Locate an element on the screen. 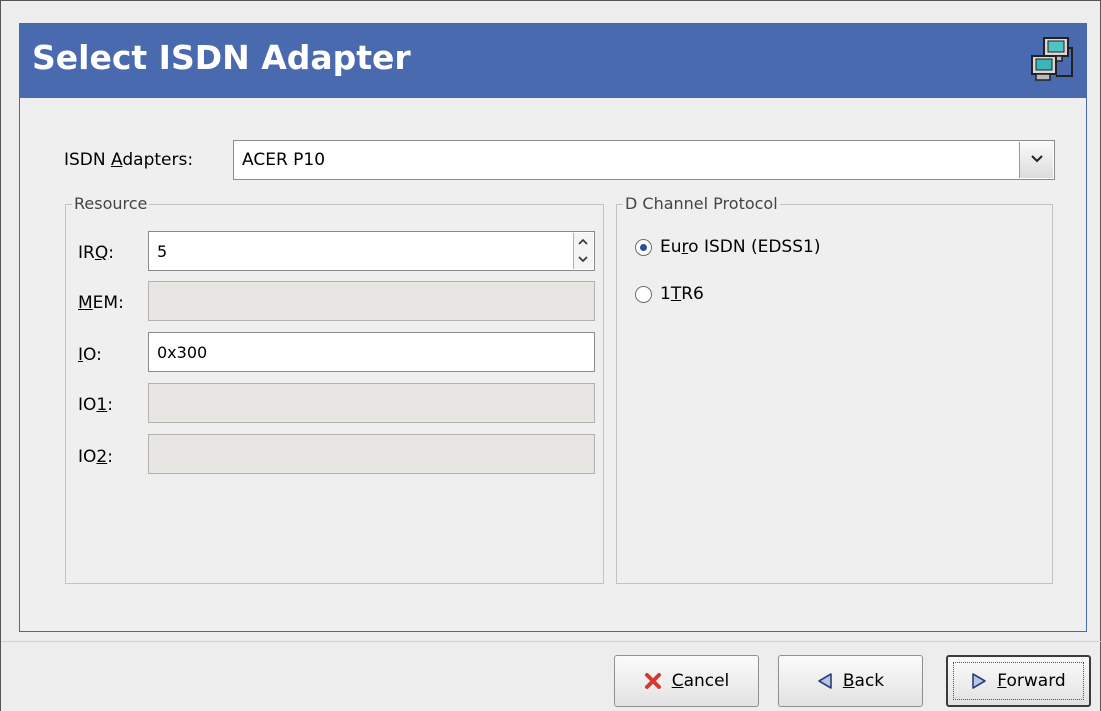 This screenshot has width=1101, height=711. irq-value: 5 is located at coordinates (162, 251).